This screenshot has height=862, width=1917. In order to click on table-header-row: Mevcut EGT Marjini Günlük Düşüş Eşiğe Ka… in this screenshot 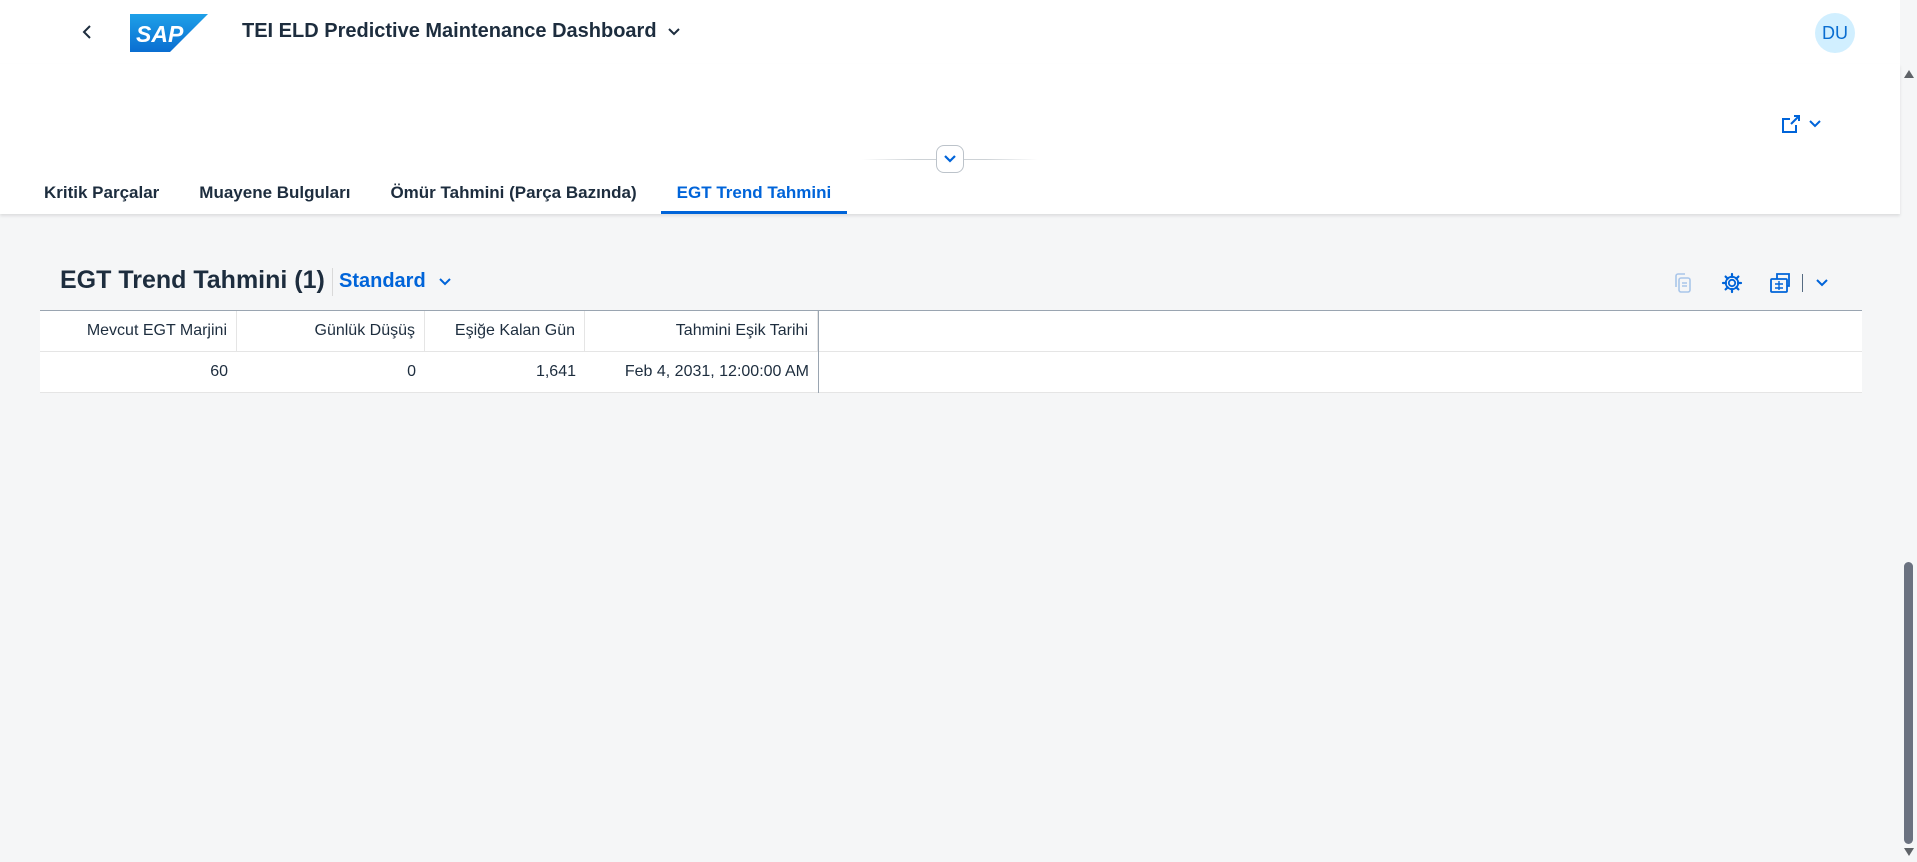, I will do `click(951, 331)`.